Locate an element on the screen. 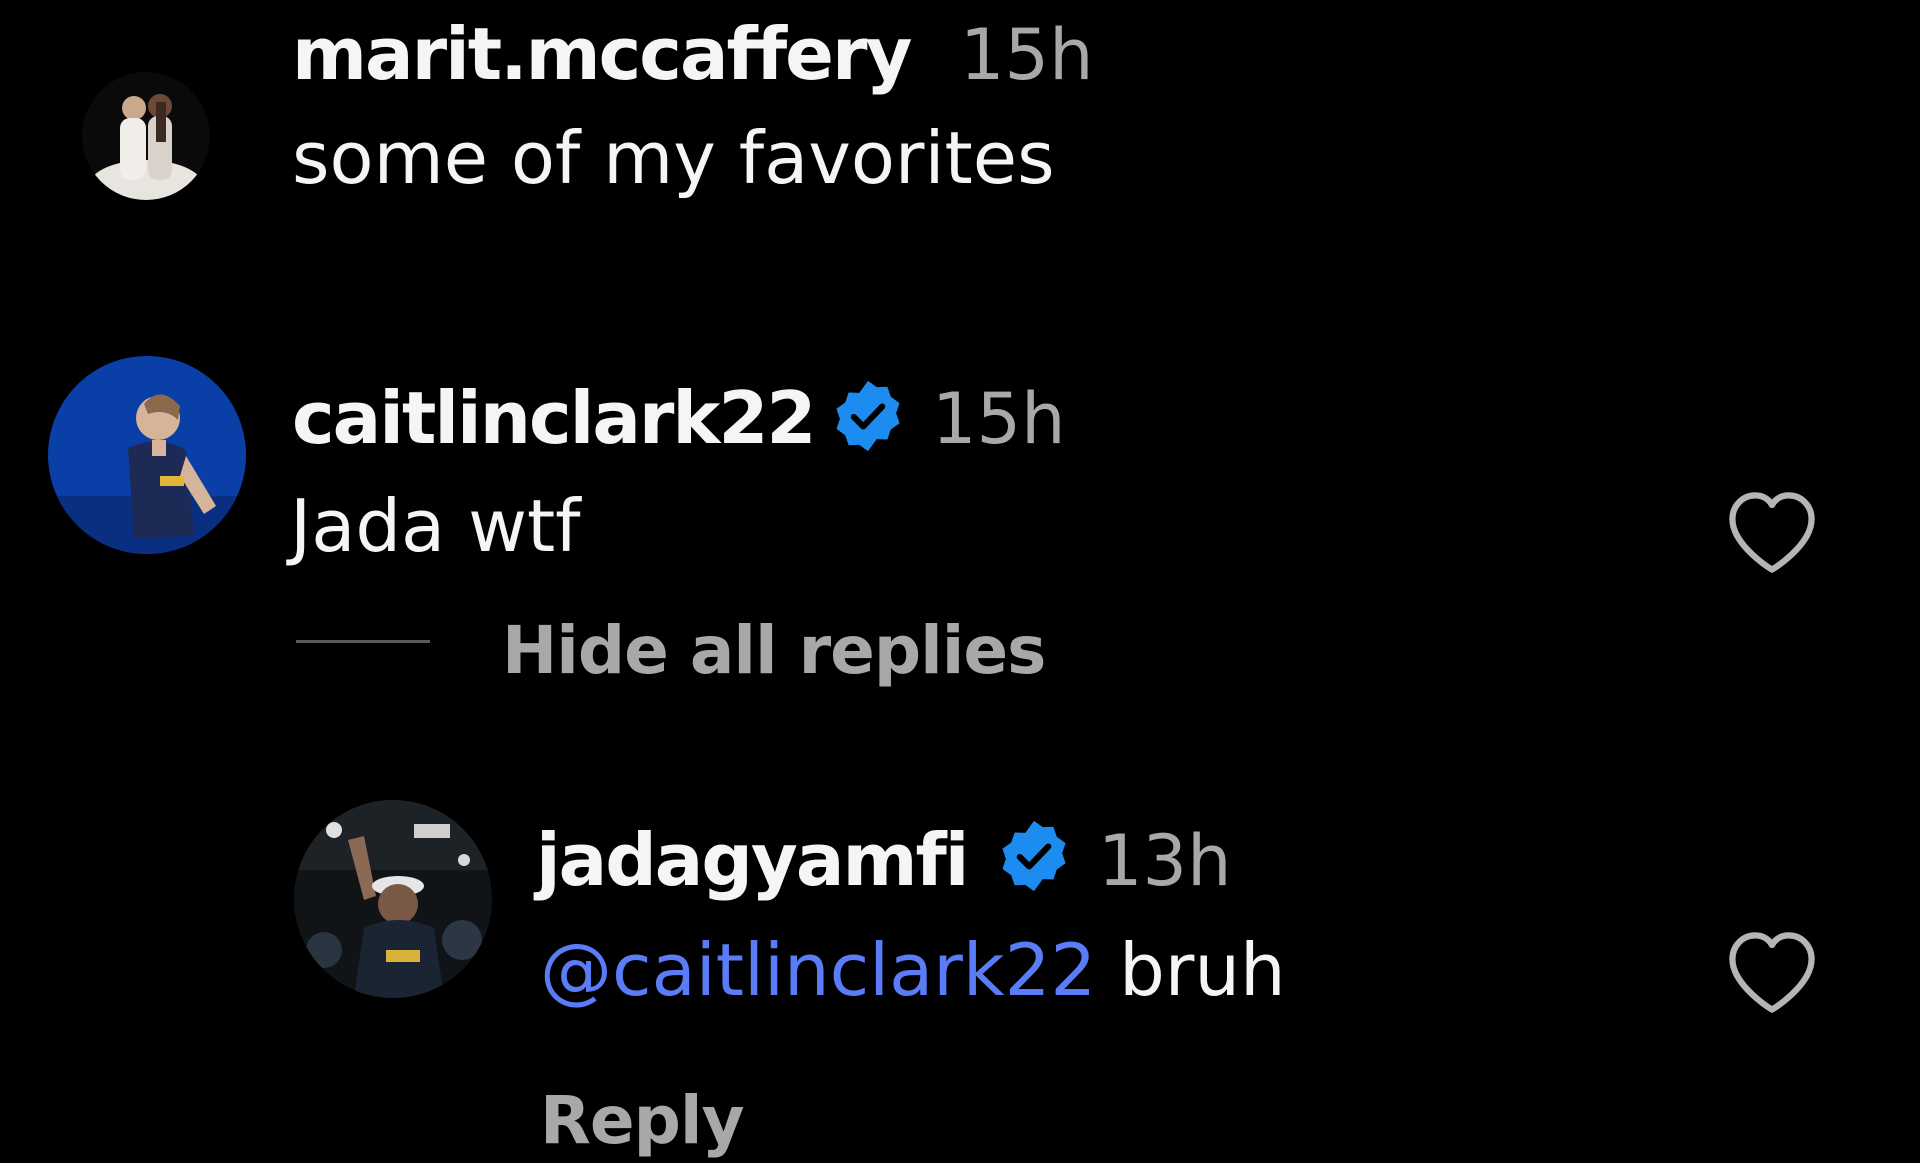 Image resolution: width=1920 pixels, height=1163 pixels. comment-username: caitlinclark22 is located at coordinates (554, 418).